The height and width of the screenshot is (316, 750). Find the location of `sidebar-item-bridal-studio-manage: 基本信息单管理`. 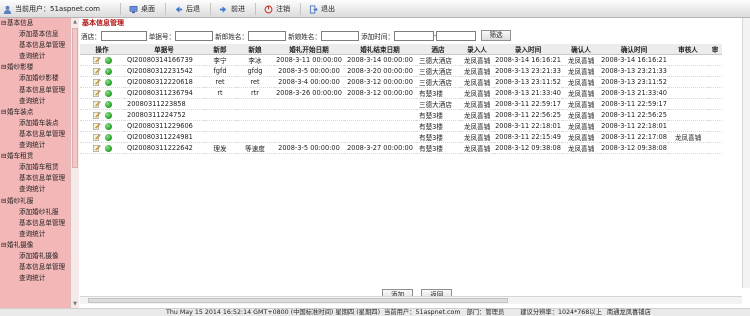

sidebar-item-bridal-studio-manage: 基本信息单管理 is located at coordinates (35, 90).